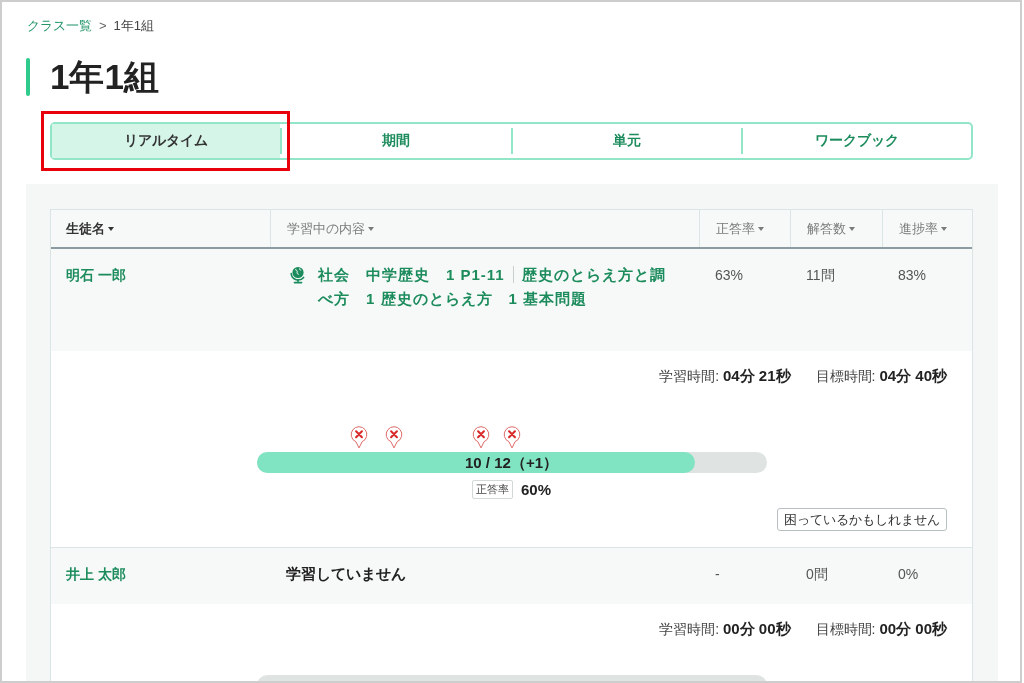  What do you see at coordinates (90, 228) in the screenshot?
I see `column-header: 生徒名` at bounding box center [90, 228].